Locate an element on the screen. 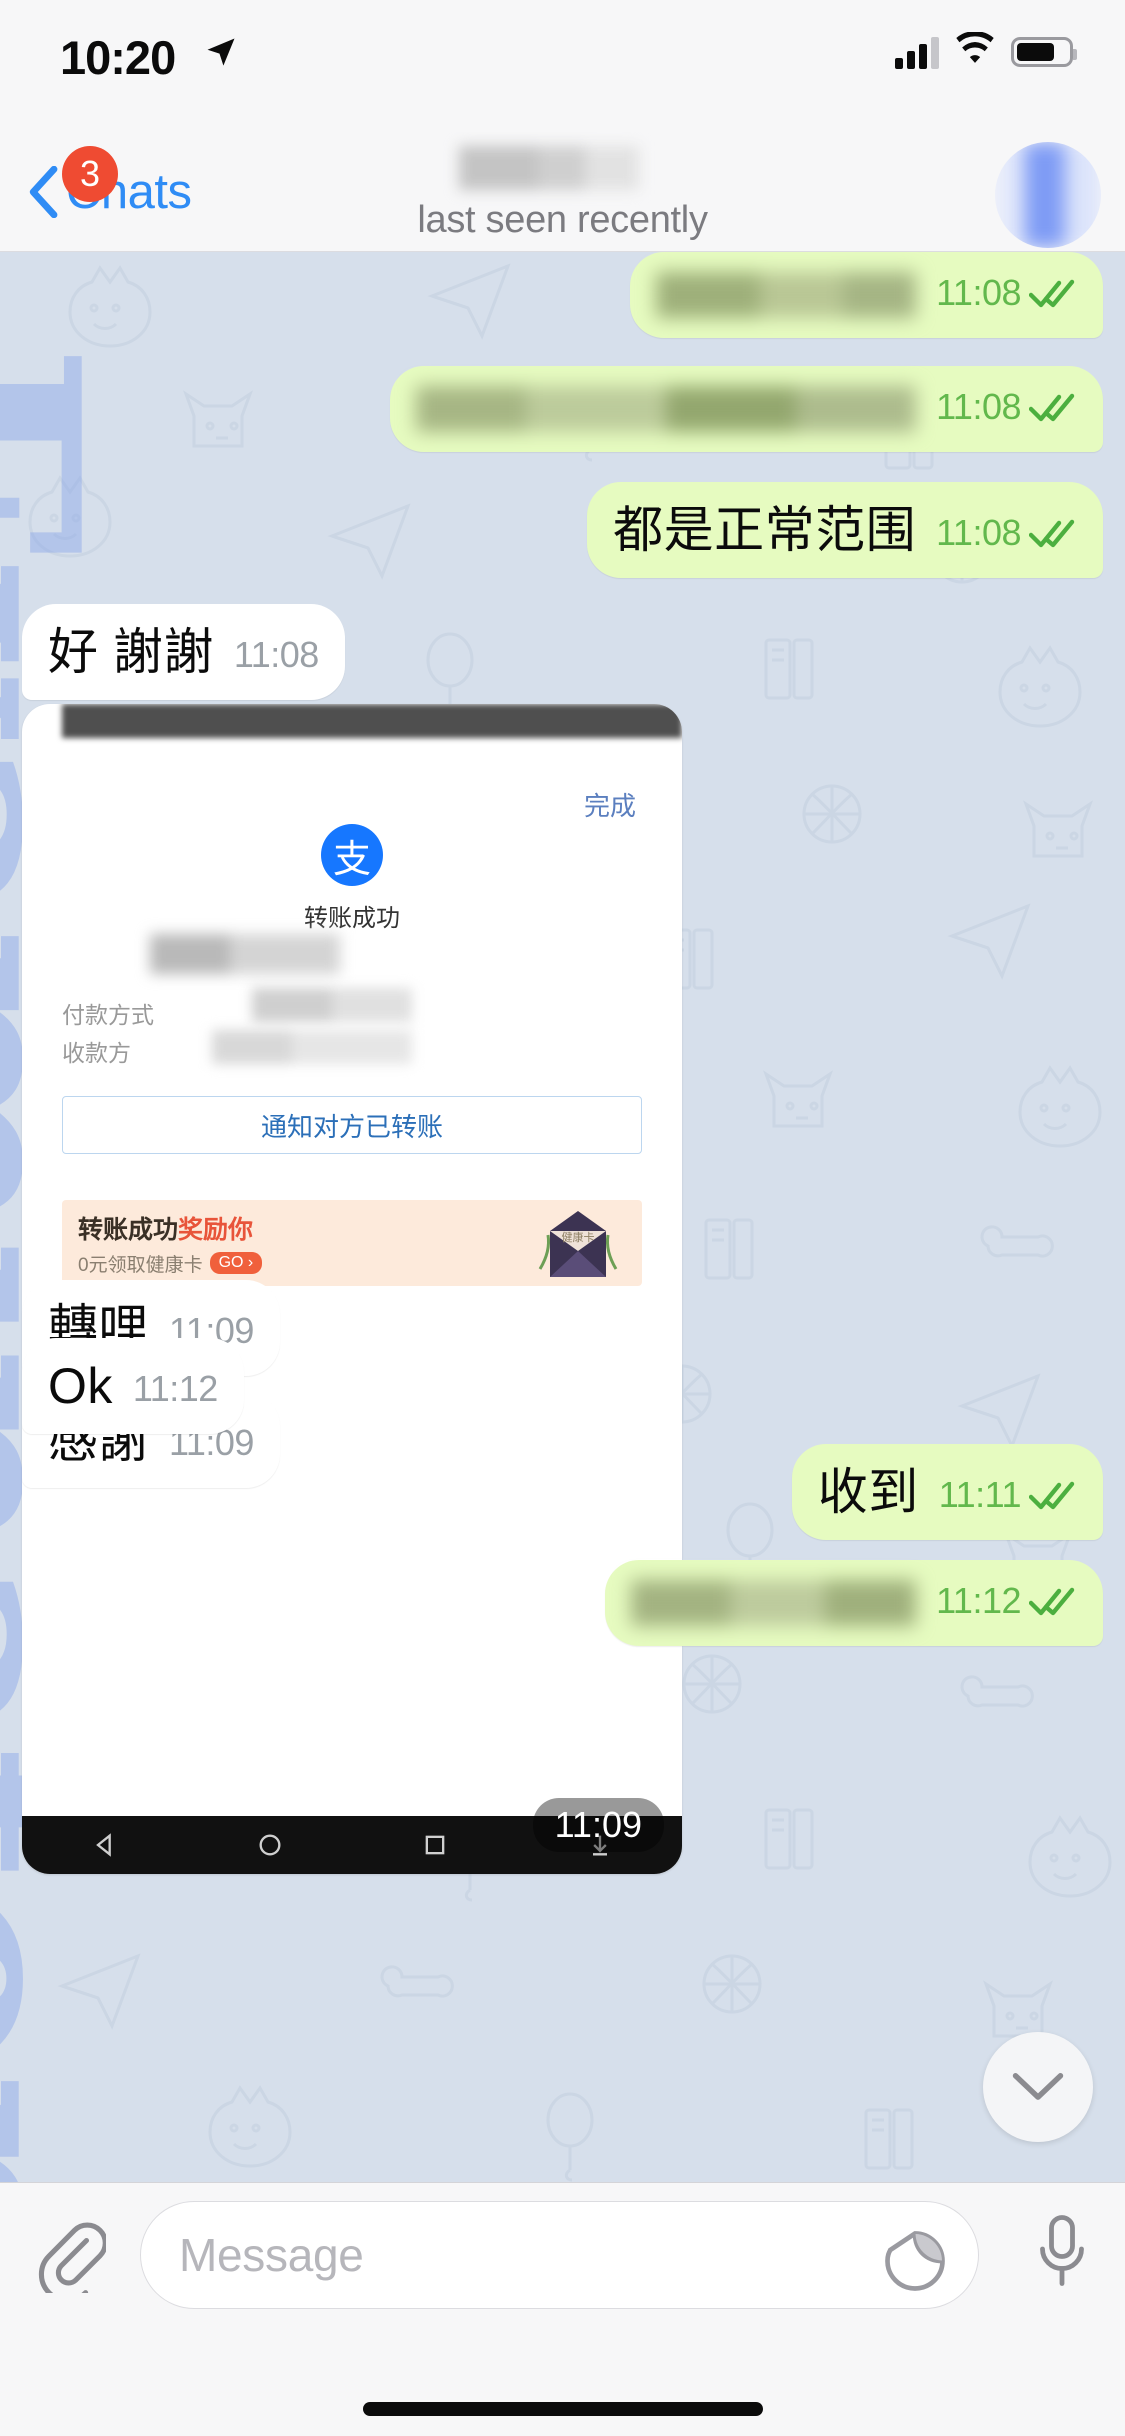 The image size is (1125, 2436). message-meta: 11:11 is located at coordinates (1008, 1497).